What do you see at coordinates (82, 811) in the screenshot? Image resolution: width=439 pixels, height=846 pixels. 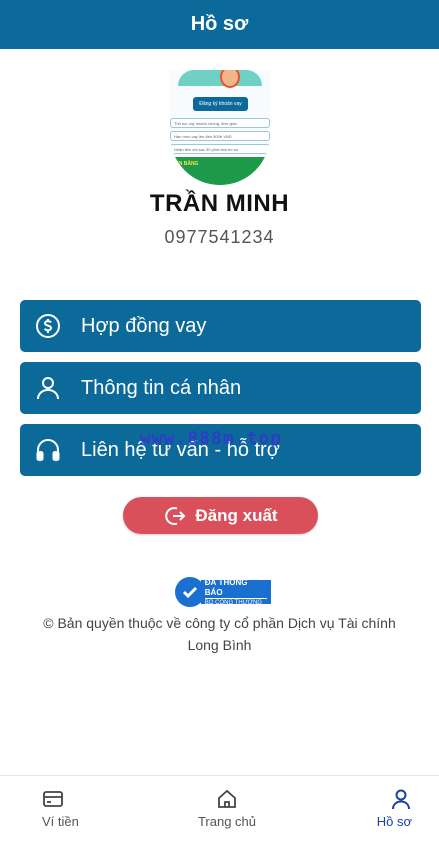 I see `nav-item-wallet: Ví tiền` at bounding box center [82, 811].